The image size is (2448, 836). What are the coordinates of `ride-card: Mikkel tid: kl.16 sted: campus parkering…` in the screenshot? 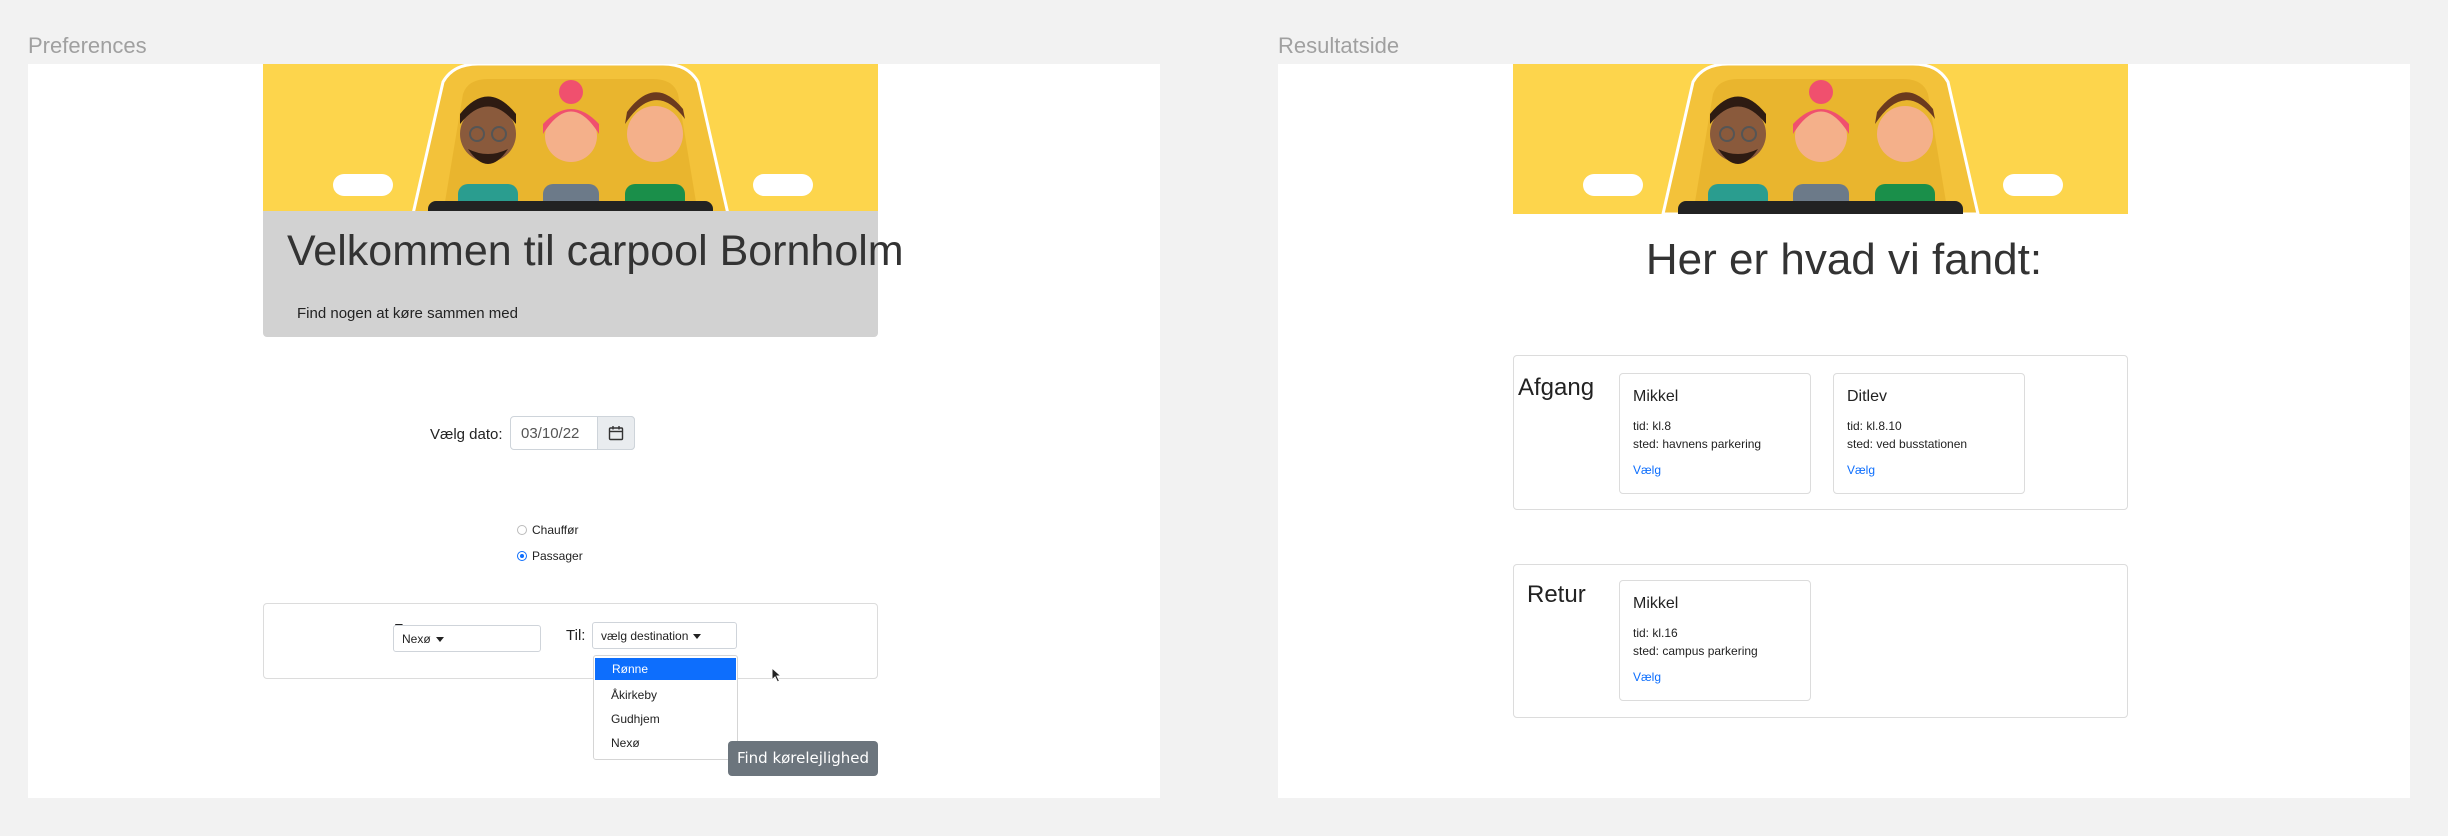 It's located at (1715, 640).